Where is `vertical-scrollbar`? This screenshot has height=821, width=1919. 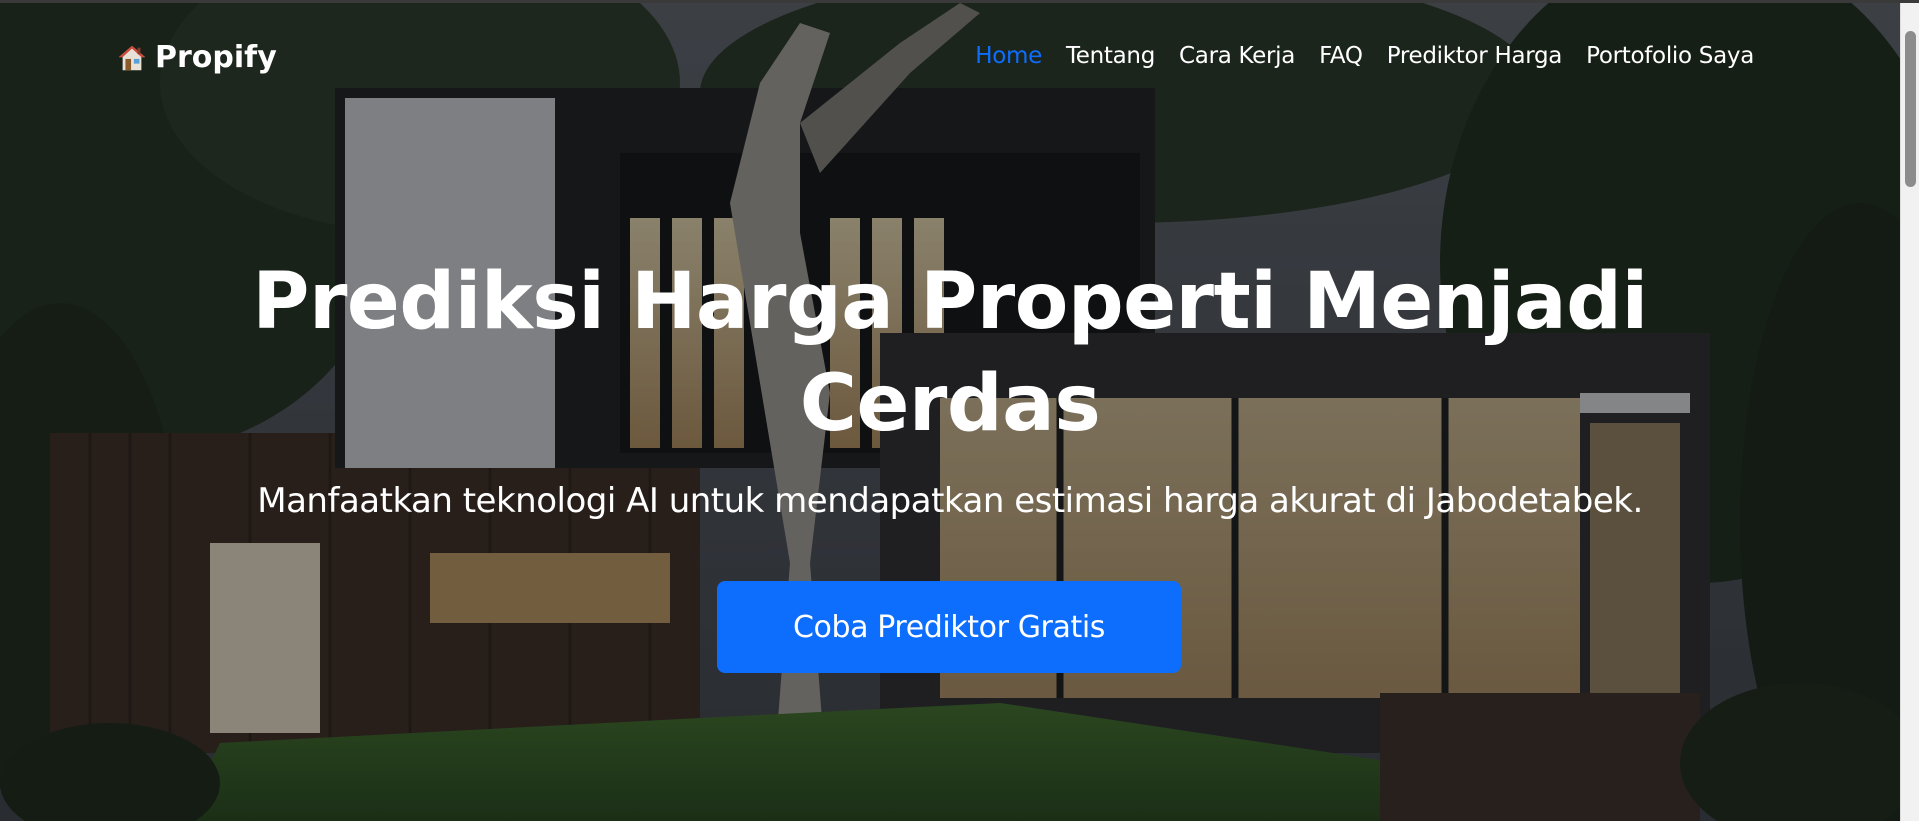
vertical-scrollbar is located at coordinates (1909, 412).